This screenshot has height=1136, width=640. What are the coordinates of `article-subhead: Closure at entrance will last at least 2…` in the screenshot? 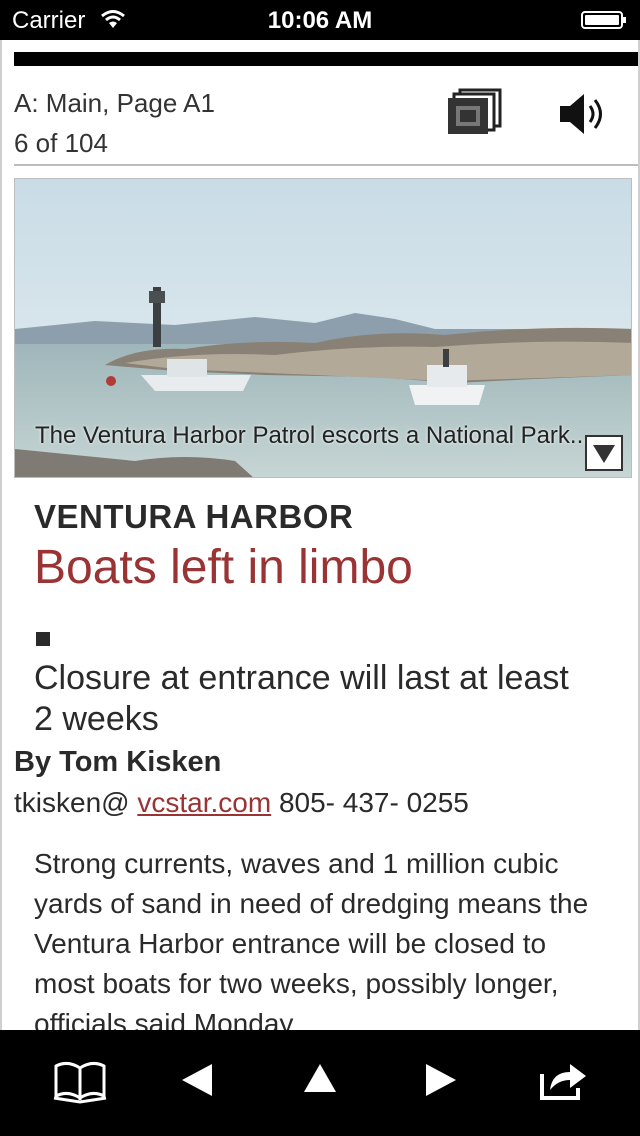 It's located at (301, 698).